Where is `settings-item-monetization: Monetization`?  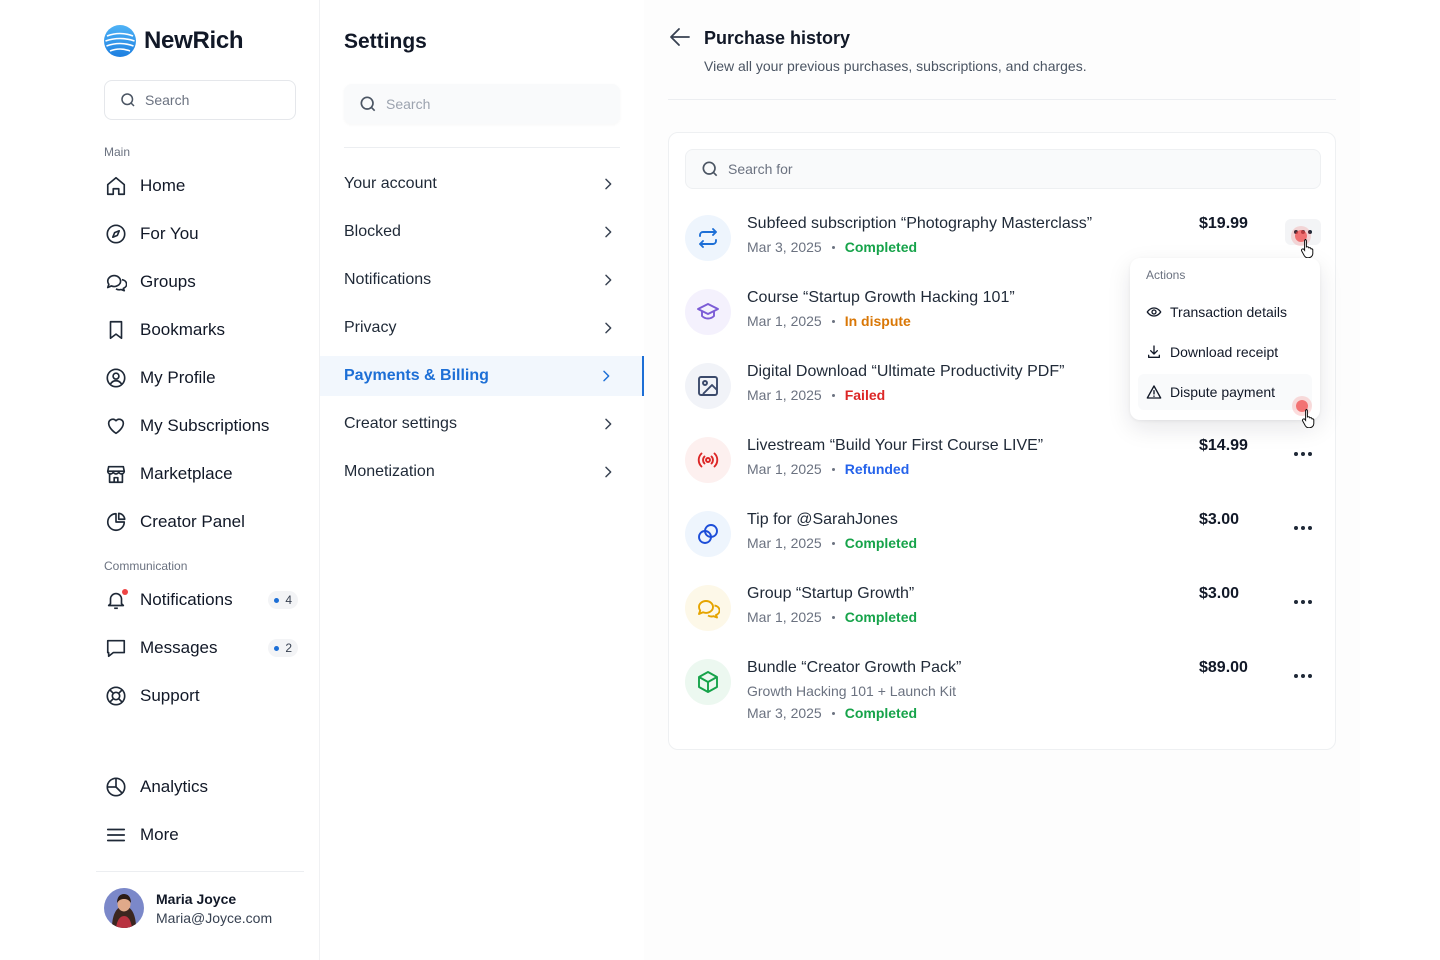 settings-item-monetization: Monetization is located at coordinates (482, 472).